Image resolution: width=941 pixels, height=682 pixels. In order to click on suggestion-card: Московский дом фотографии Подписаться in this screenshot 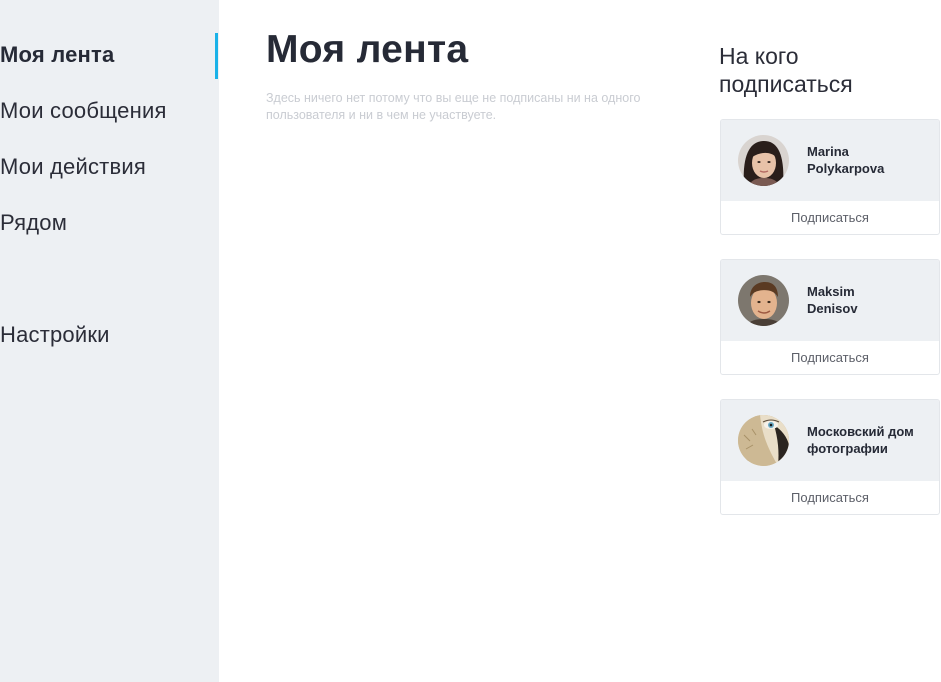, I will do `click(830, 457)`.